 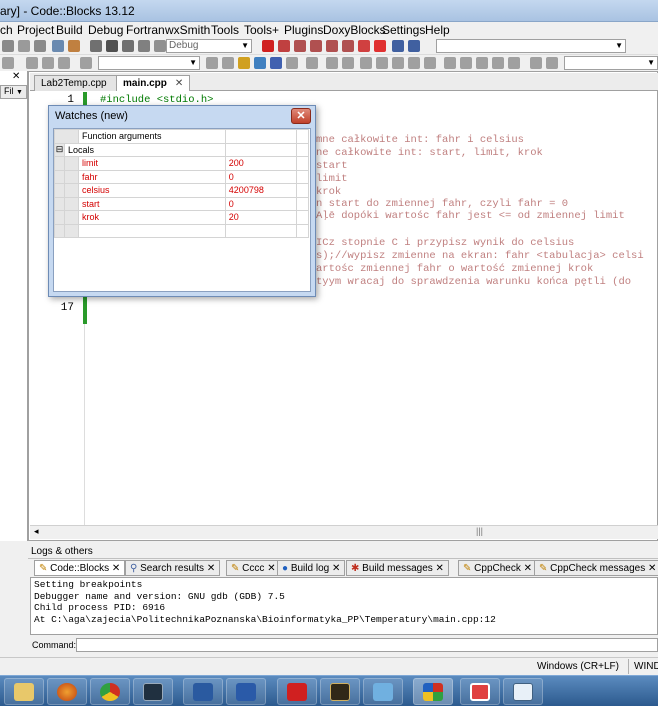 I want to click on match-case-icon, so click(x=276, y=63).